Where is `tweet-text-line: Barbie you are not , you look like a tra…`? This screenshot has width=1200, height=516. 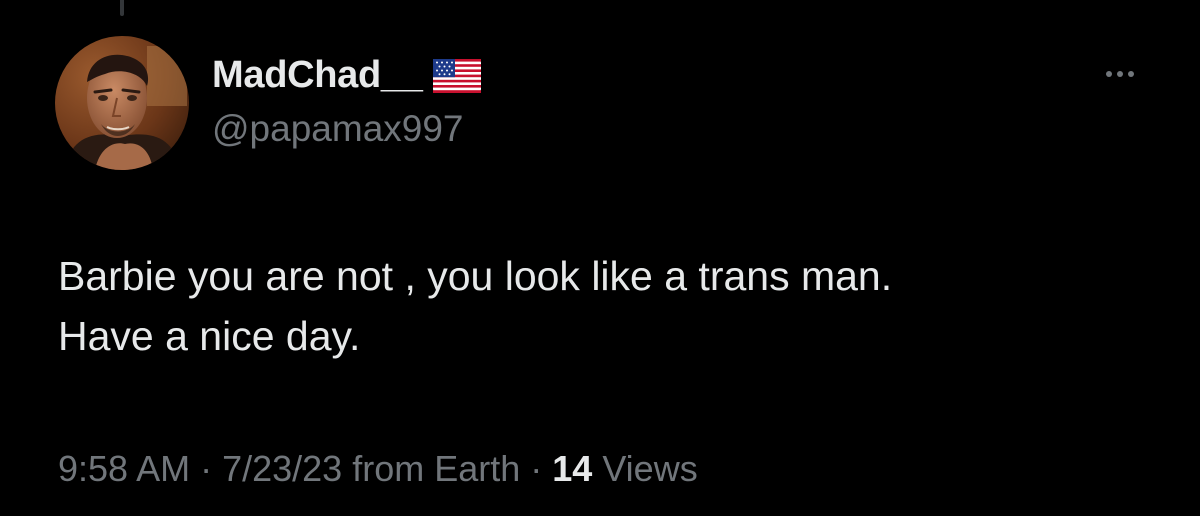
tweet-text-line: Barbie you are not , you look like a tra… is located at coordinates (475, 276).